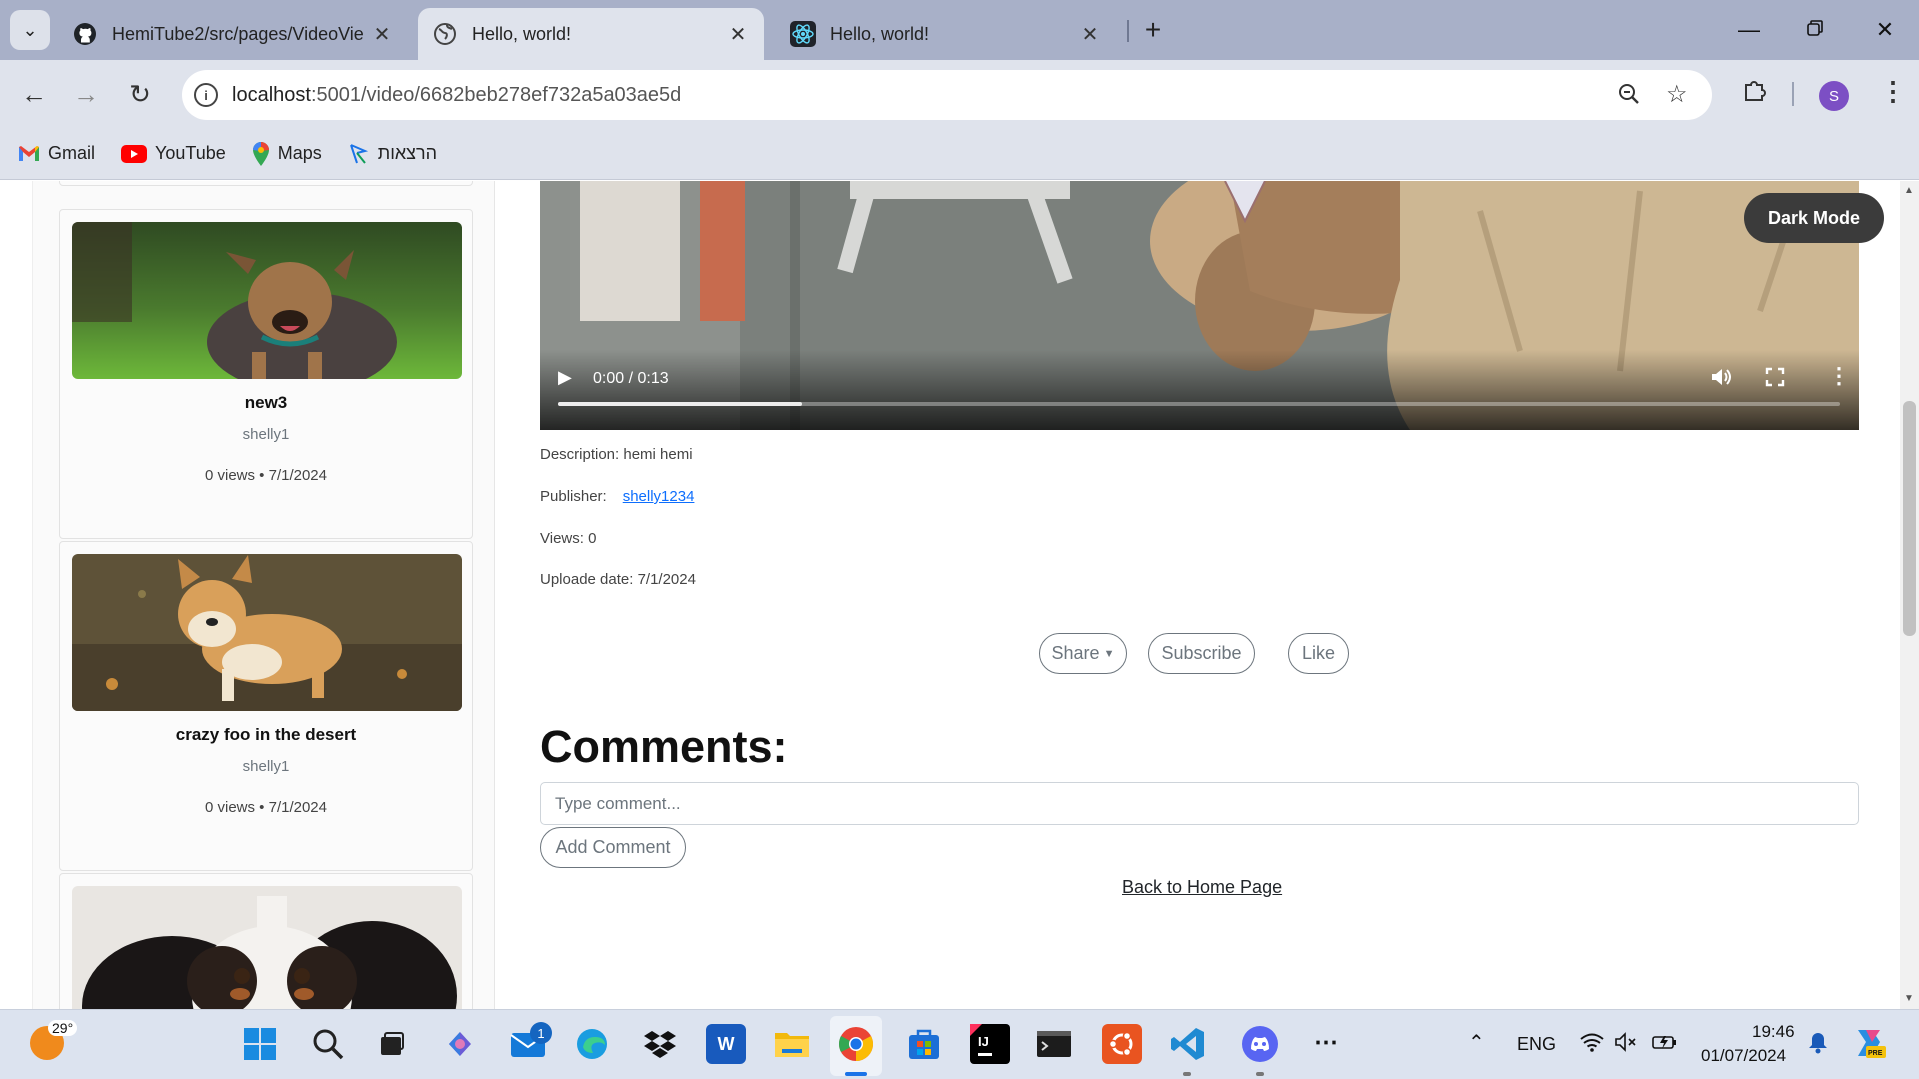  Describe the element at coordinates (1476, 1042) in the screenshot. I see `chevron-up-icon: ⌃` at that location.